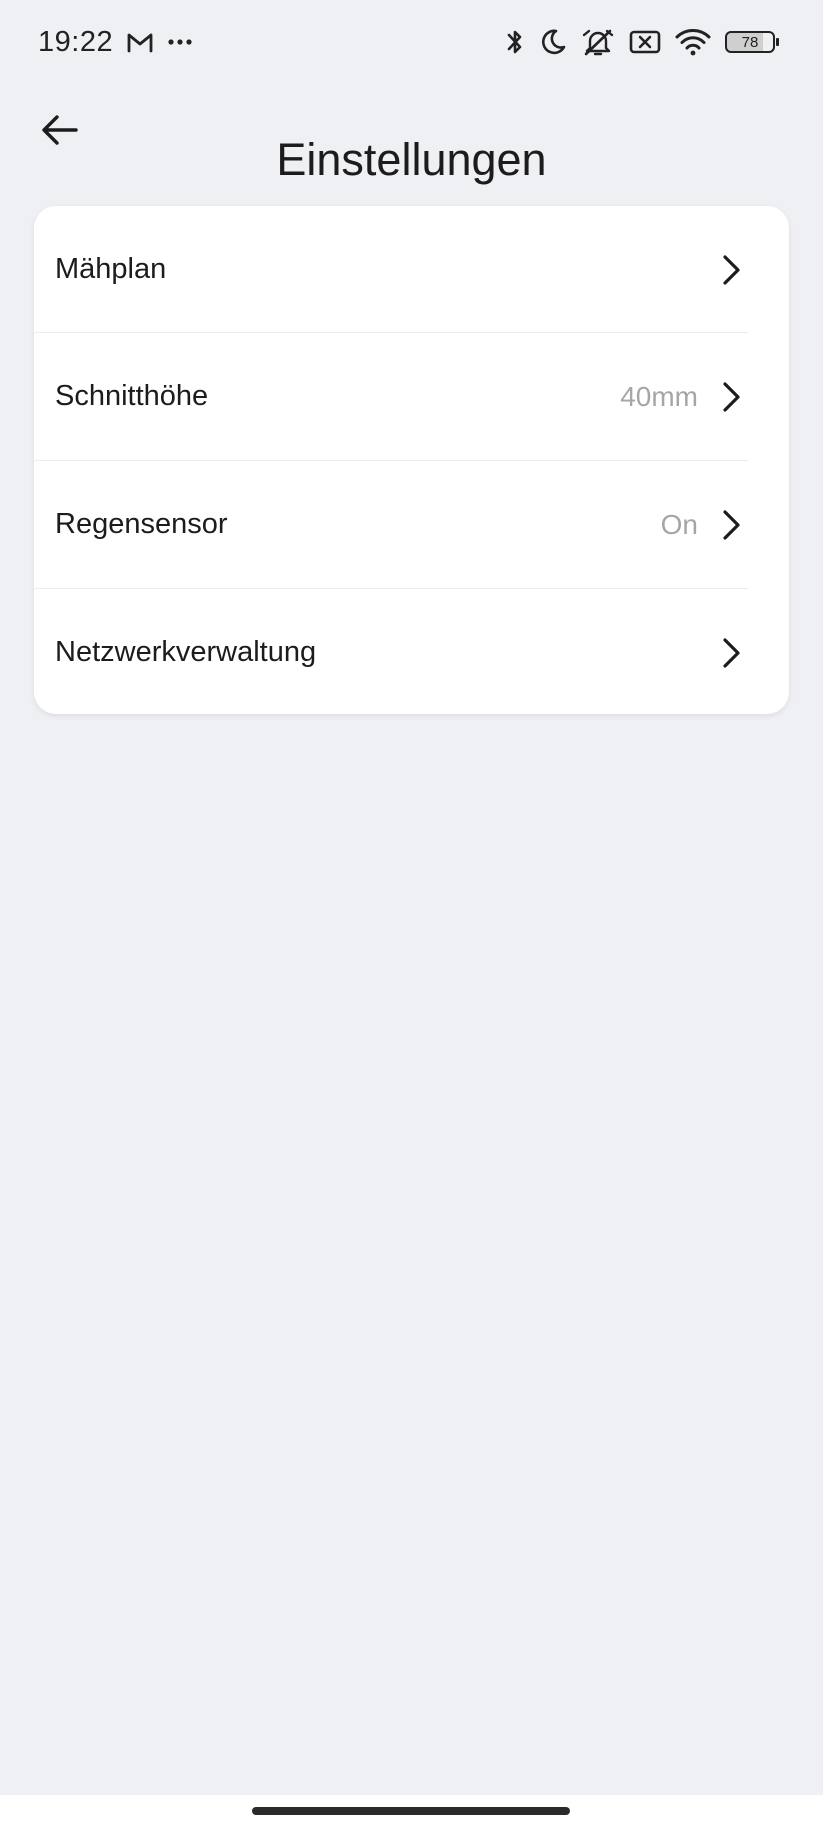 The image size is (823, 1828). Describe the element at coordinates (659, 396) in the screenshot. I see `settings-item-value: 40mm` at that location.